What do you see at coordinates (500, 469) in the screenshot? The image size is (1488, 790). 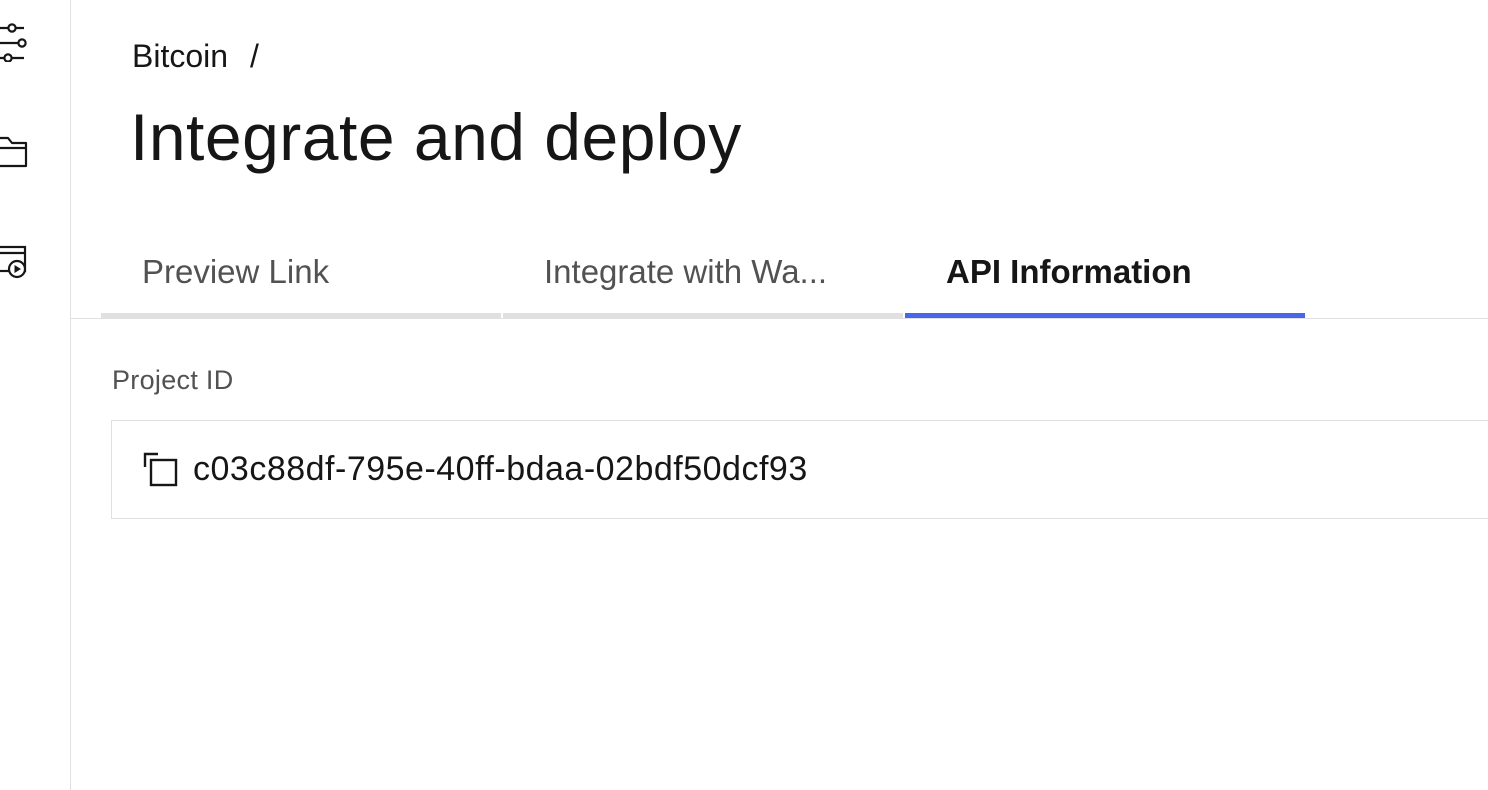 I see `project-id-value: c03c88df-795e-40ff-bdaa-02bdf50dcf93` at bounding box center [500, 469].